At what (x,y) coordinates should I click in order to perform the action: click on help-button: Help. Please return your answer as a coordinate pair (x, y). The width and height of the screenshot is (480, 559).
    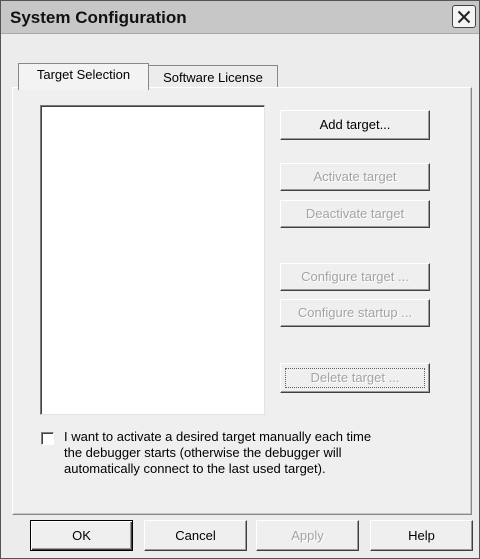
    Looking at the image, I should click on (421, 535).